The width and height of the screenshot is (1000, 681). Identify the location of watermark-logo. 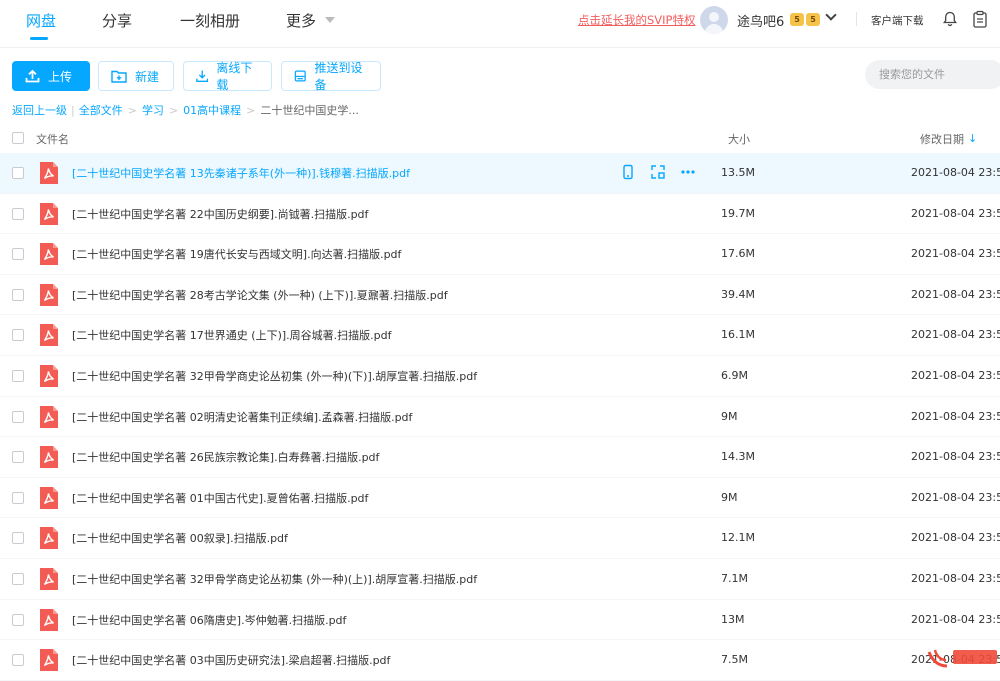
(962, 658).